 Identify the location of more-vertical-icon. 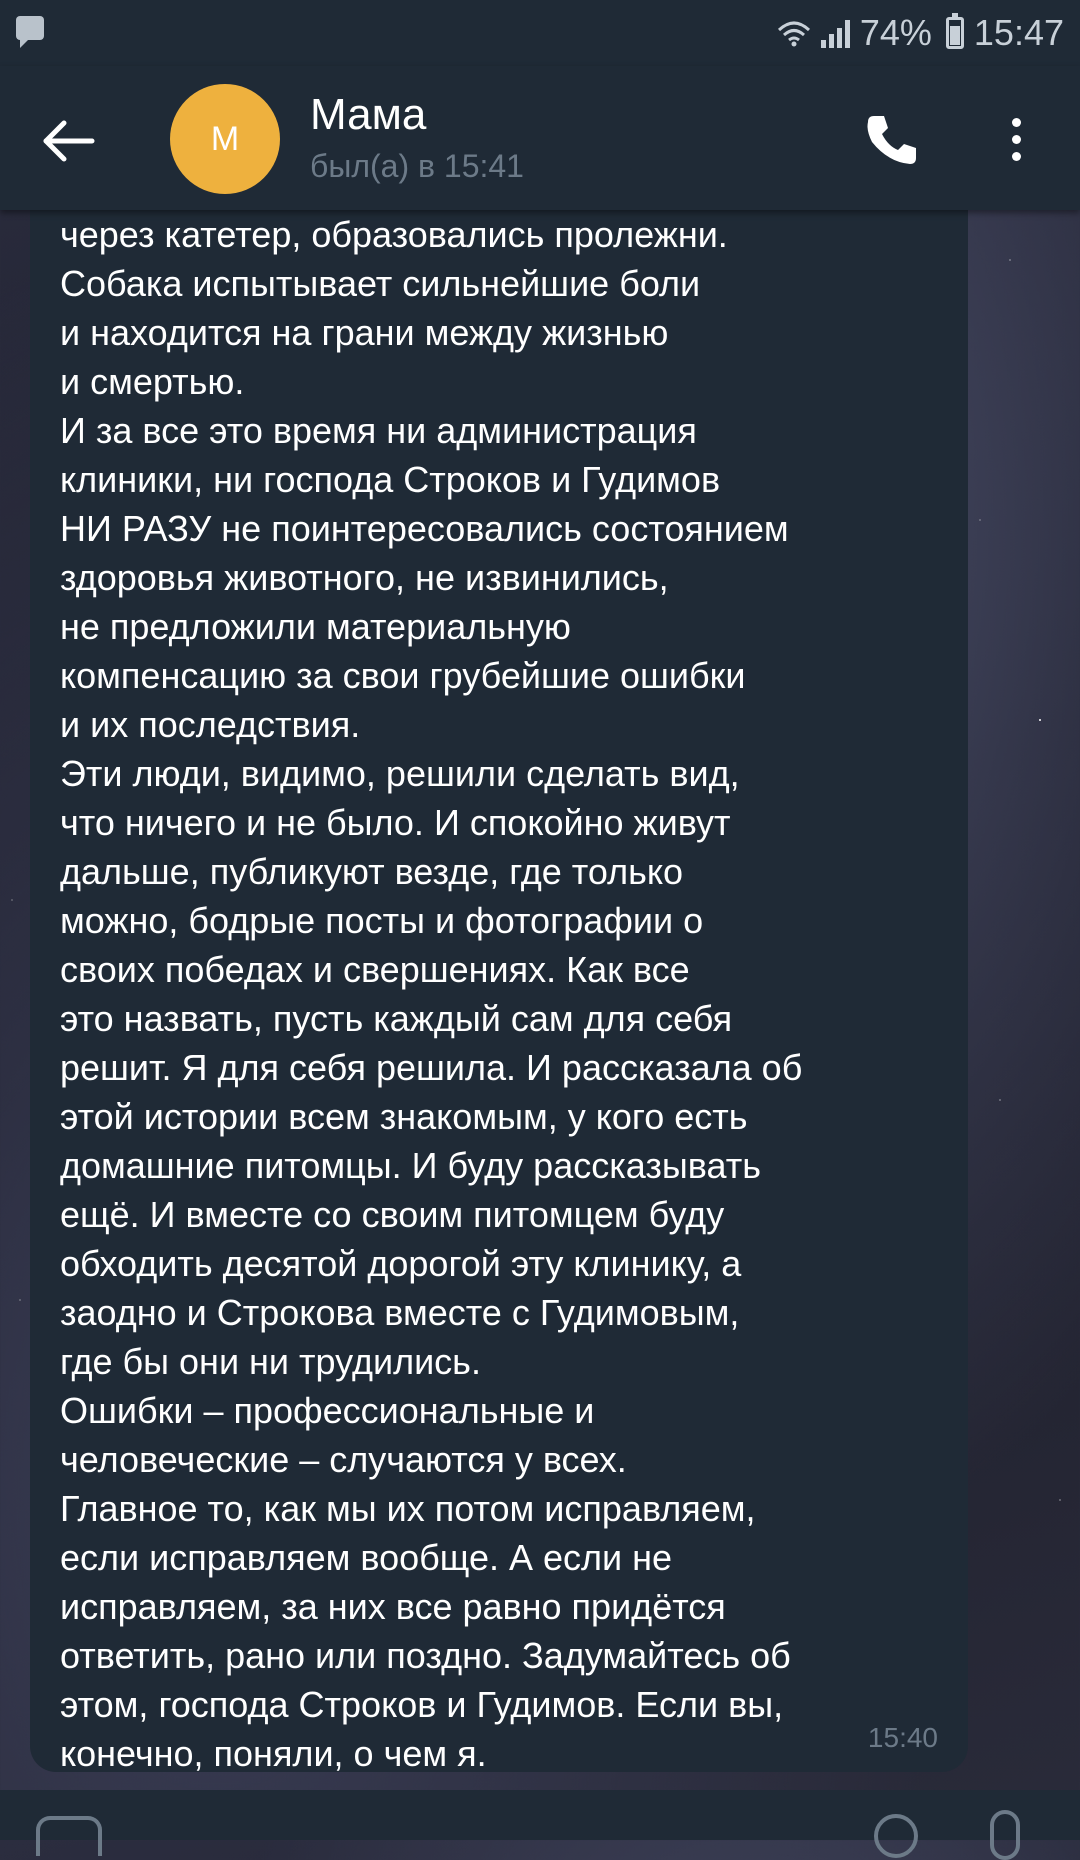
(1016, 139).